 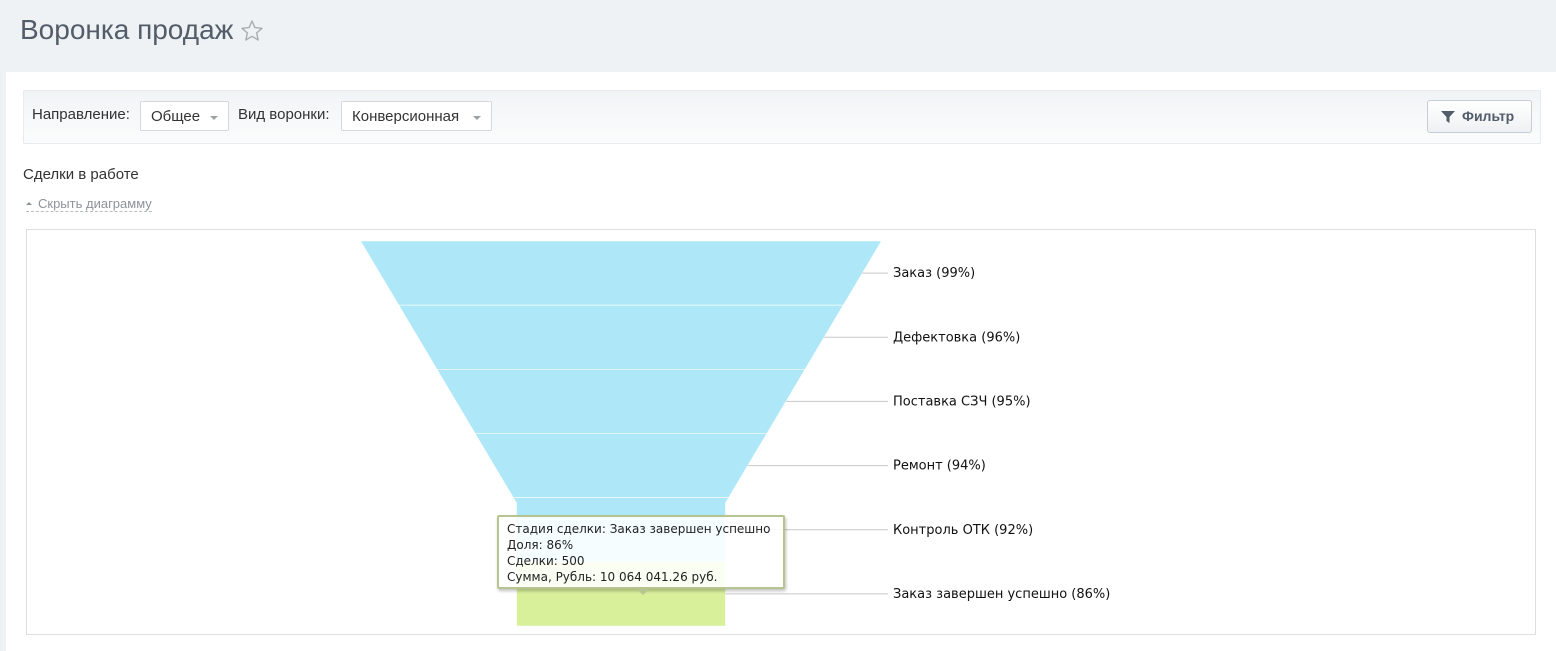 What do you see at coordinates (956, 337) in the screenshot?
I see `stage-label: Дефектовка (96%)` at bounding box center [956, 337].